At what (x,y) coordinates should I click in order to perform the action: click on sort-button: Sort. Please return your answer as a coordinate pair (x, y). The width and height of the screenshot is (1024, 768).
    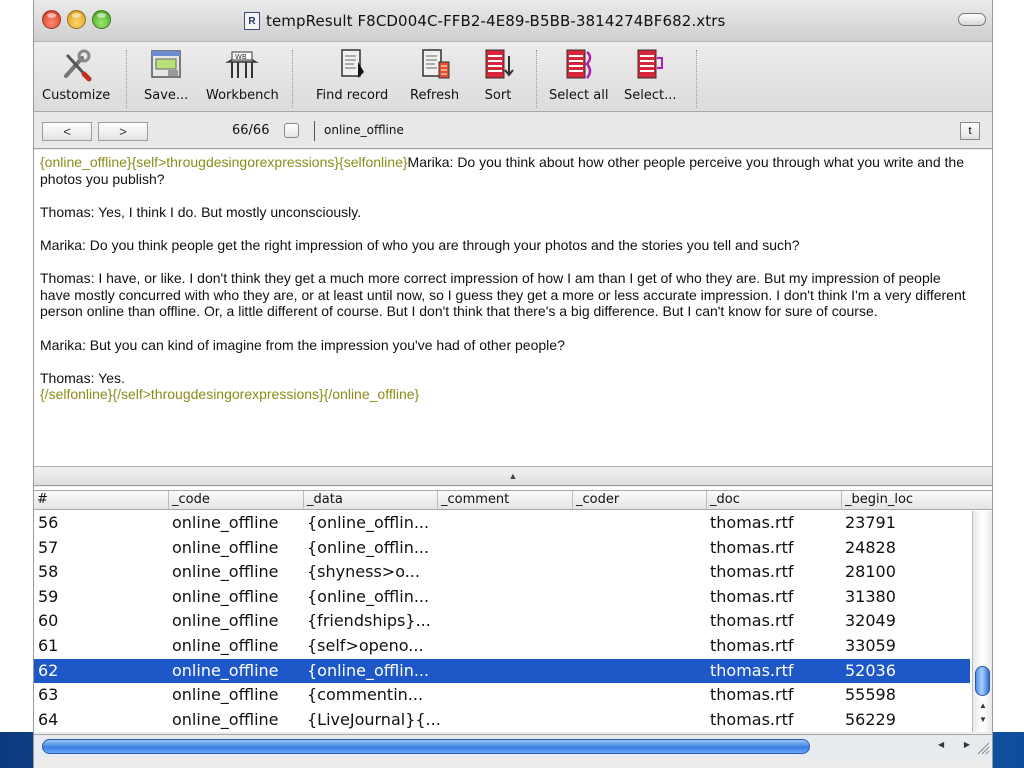
    Looking at the image, I should click on (498, 79).